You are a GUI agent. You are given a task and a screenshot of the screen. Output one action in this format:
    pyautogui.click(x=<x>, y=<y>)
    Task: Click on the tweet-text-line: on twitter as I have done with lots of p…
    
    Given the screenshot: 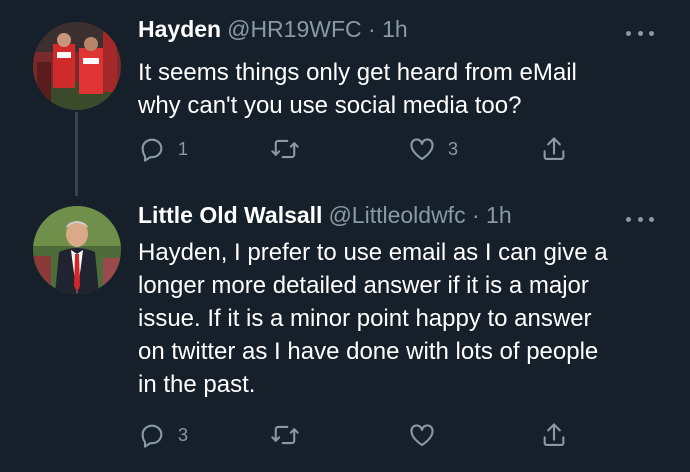 What is the action you would take?
    pyautogui.click(x=368, y=351)
    